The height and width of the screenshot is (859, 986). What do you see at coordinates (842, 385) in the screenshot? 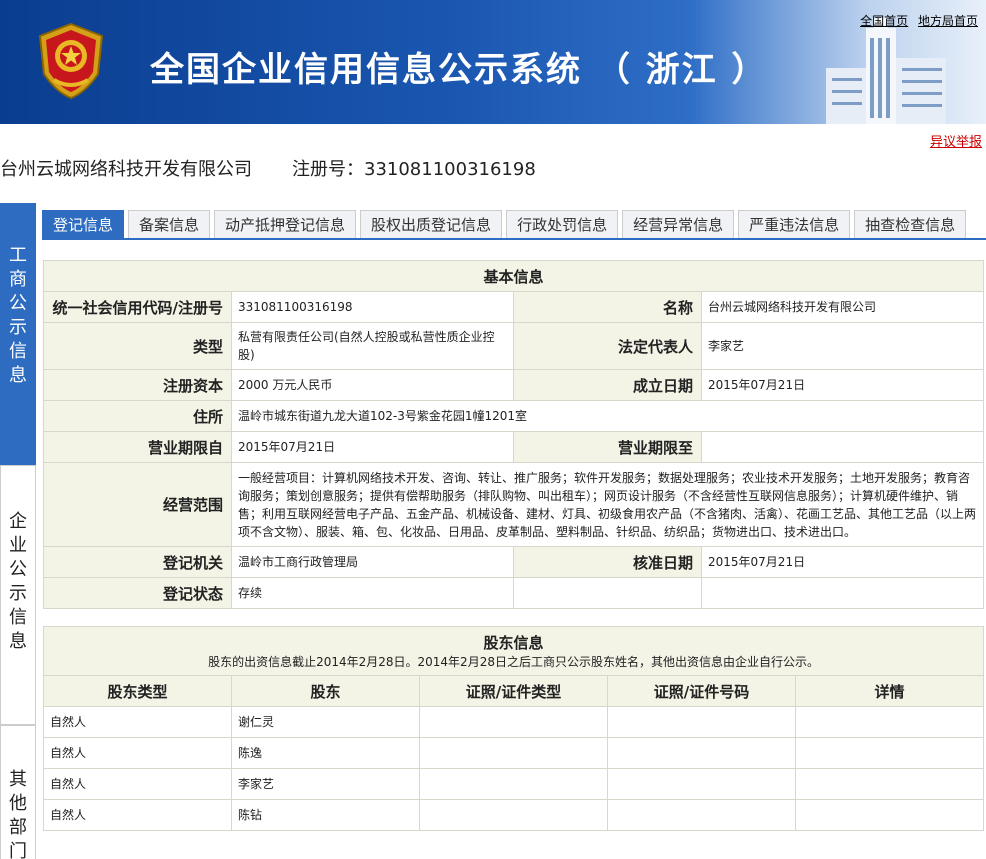
I see `established-value: 2015年07月21日` at bounding box center [842, 385].